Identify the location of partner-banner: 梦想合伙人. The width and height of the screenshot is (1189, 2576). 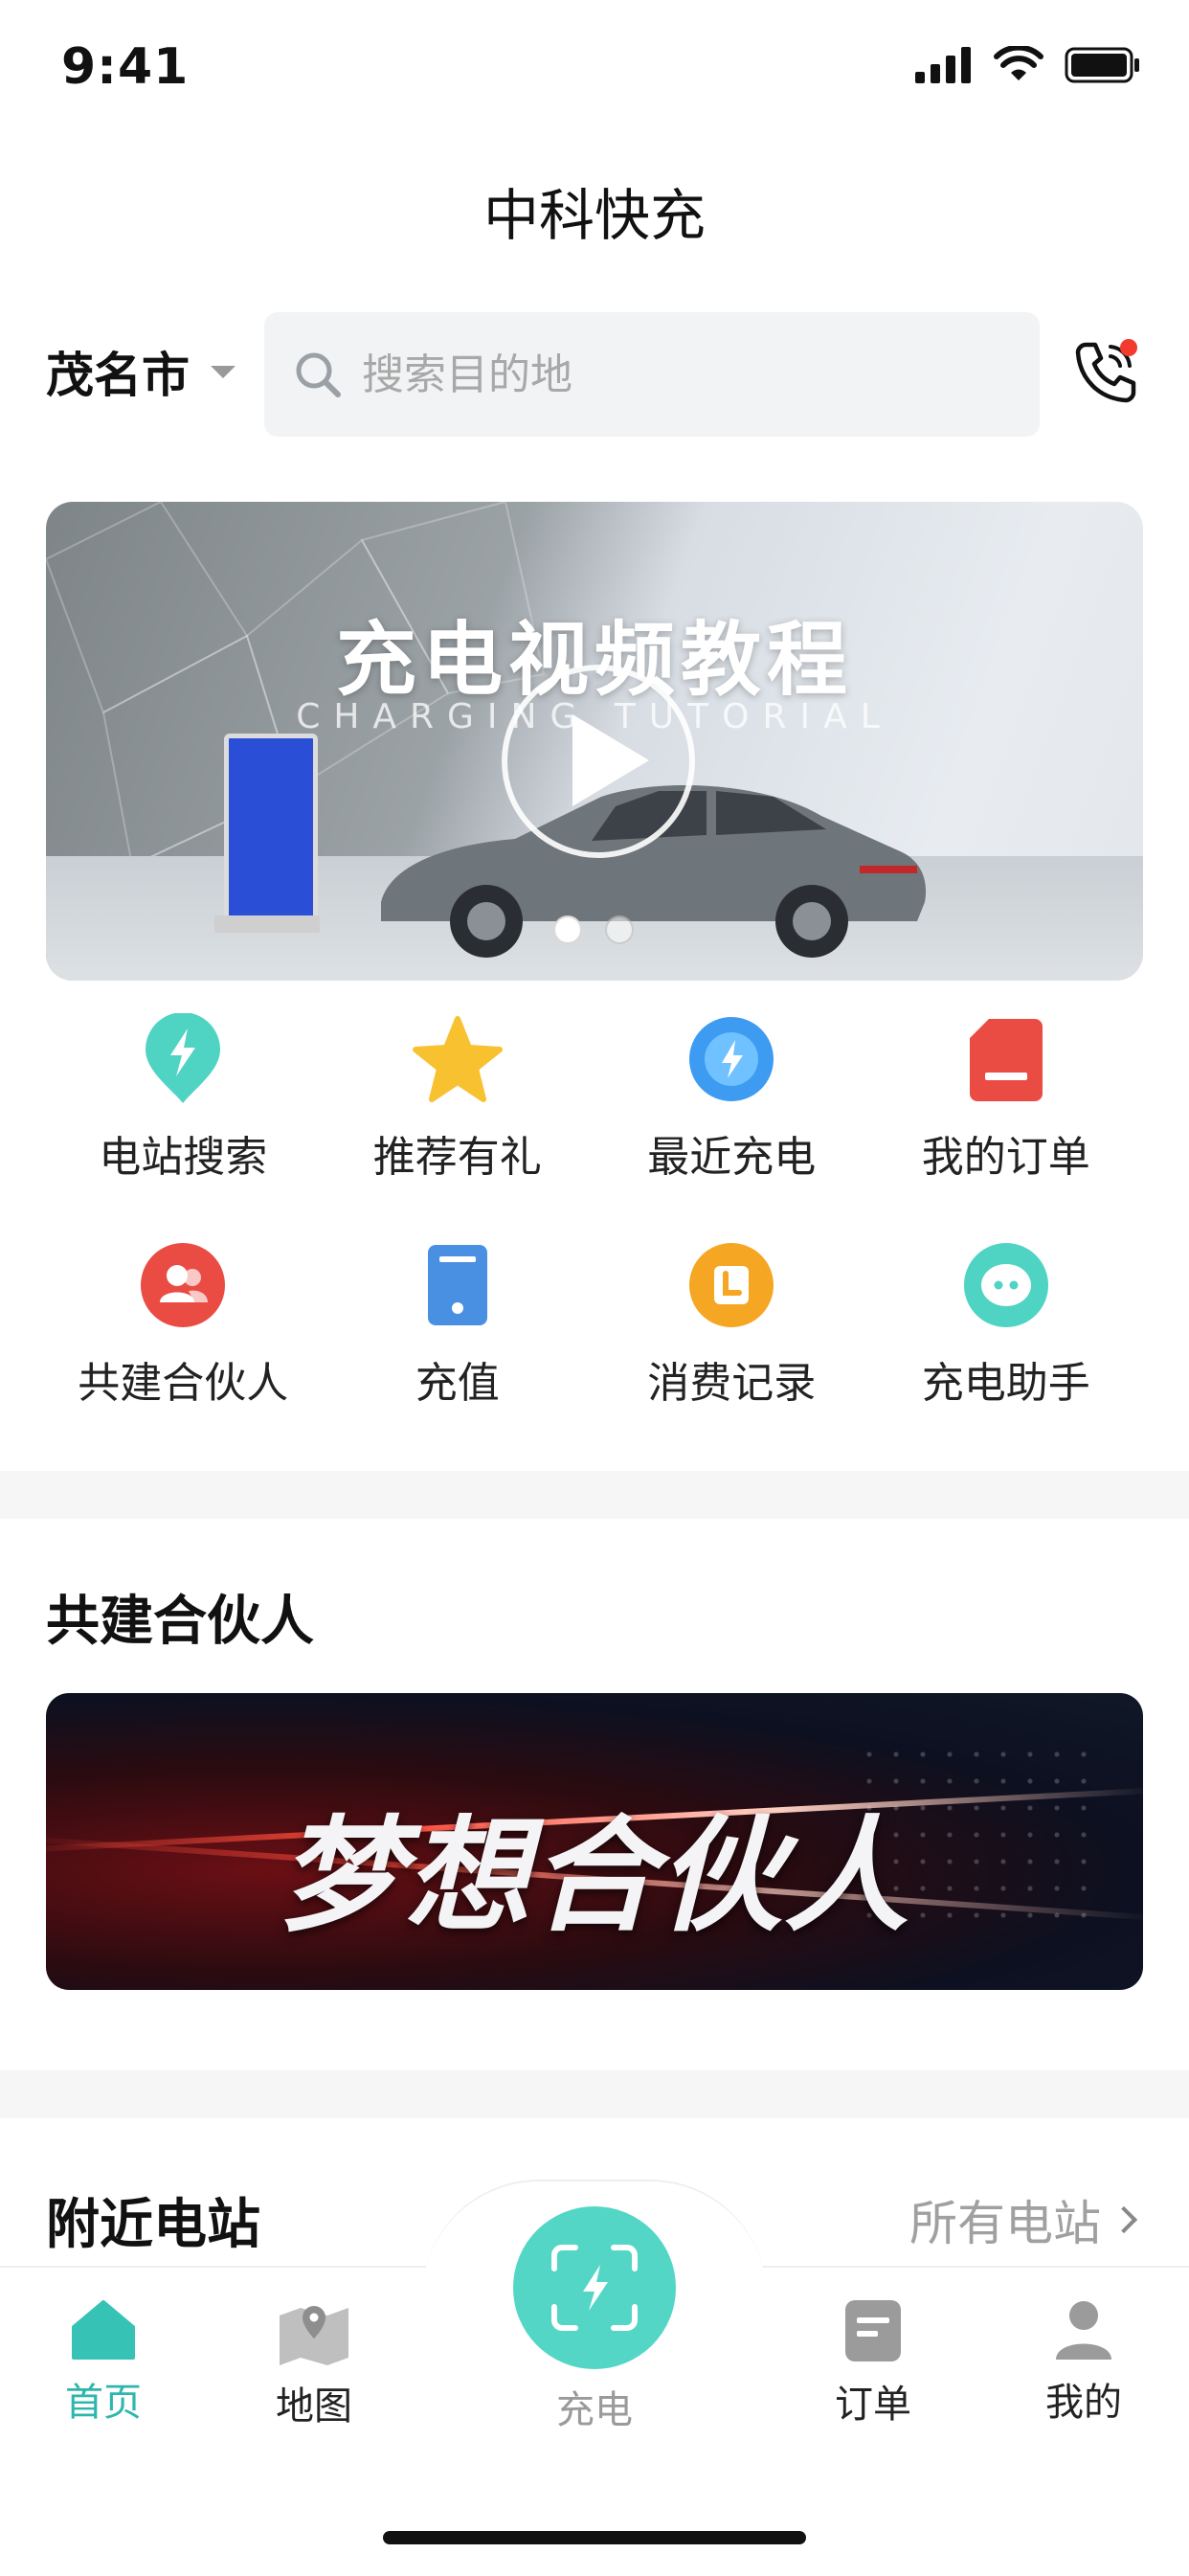
(594, 1841).